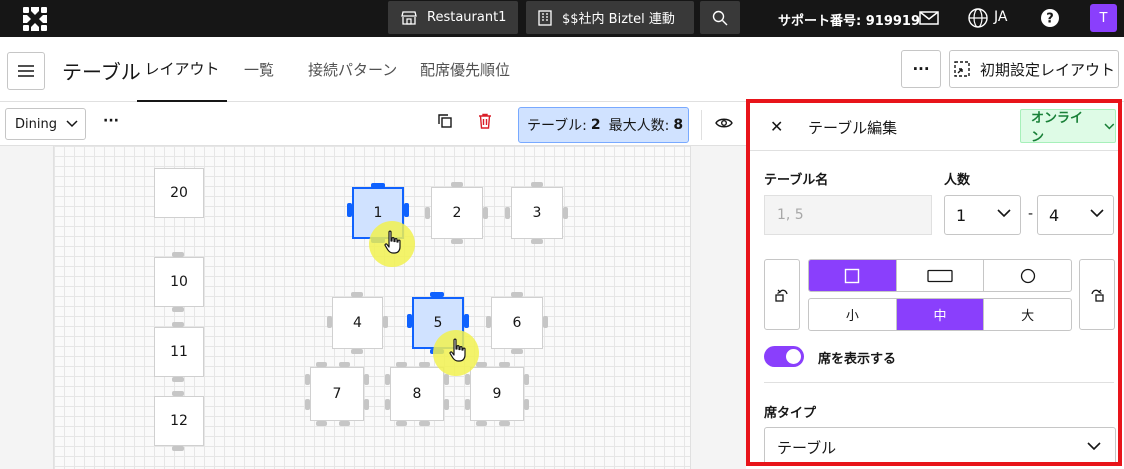  Describe the element at coordinates (1027, 314) in the screenshot. I see `size-large-option: 大` at that location.